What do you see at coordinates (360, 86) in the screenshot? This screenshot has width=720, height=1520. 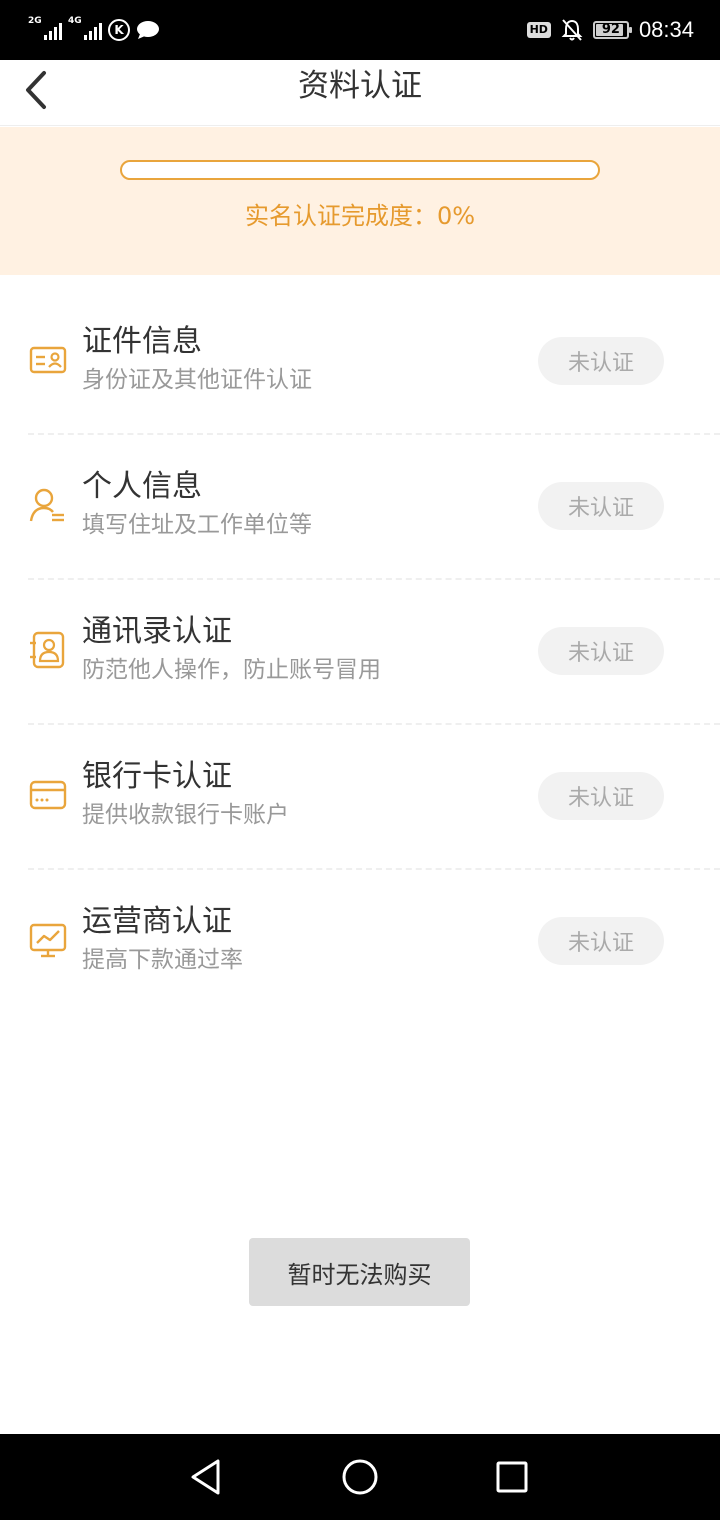 I see `page-title: 资料认证` at bounding box center [360, 86].